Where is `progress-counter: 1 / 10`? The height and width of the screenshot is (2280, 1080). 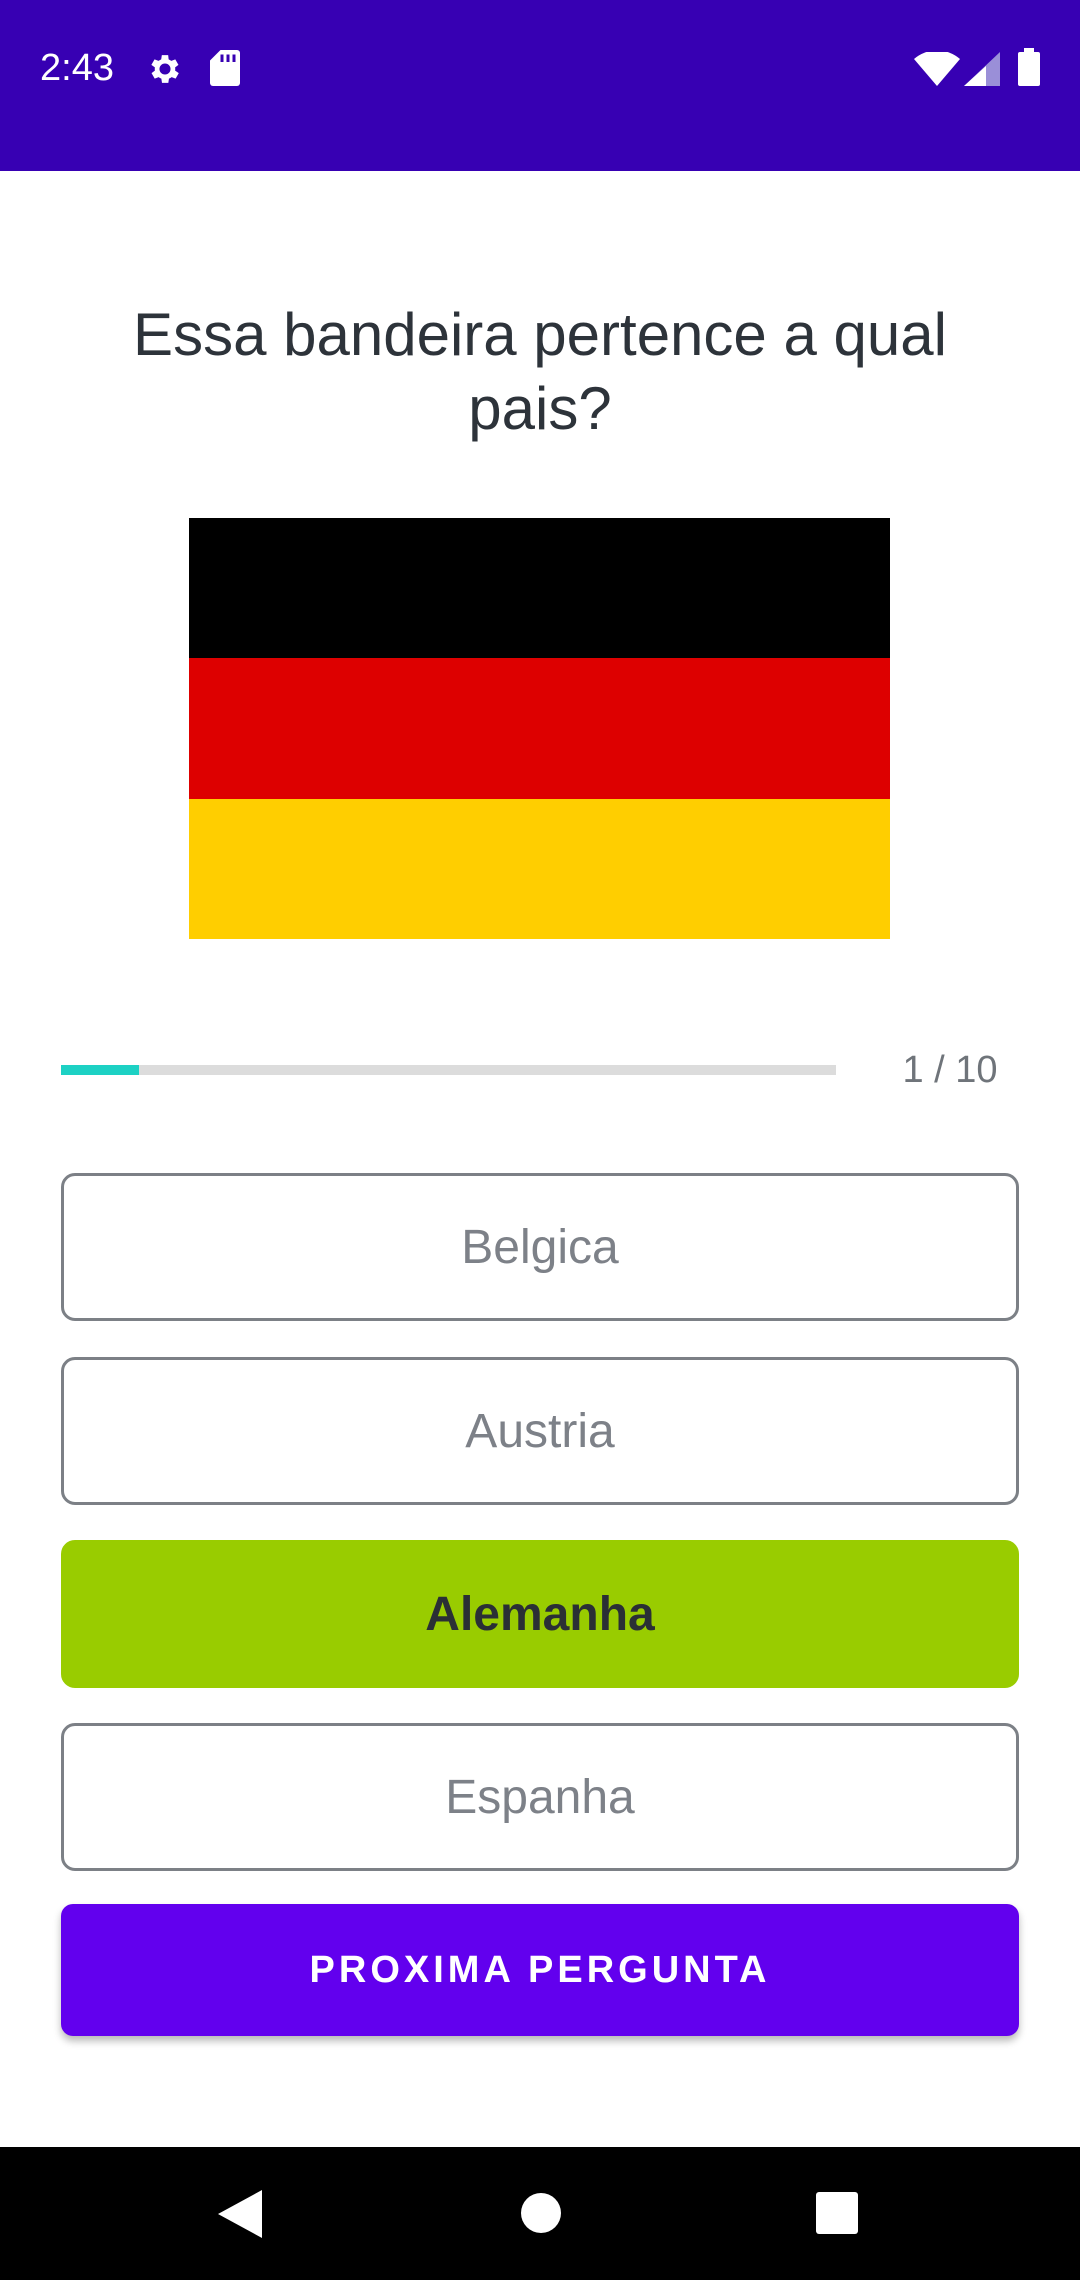 progress-counter: 1 / 10 is located at coordinates (950, 1070).